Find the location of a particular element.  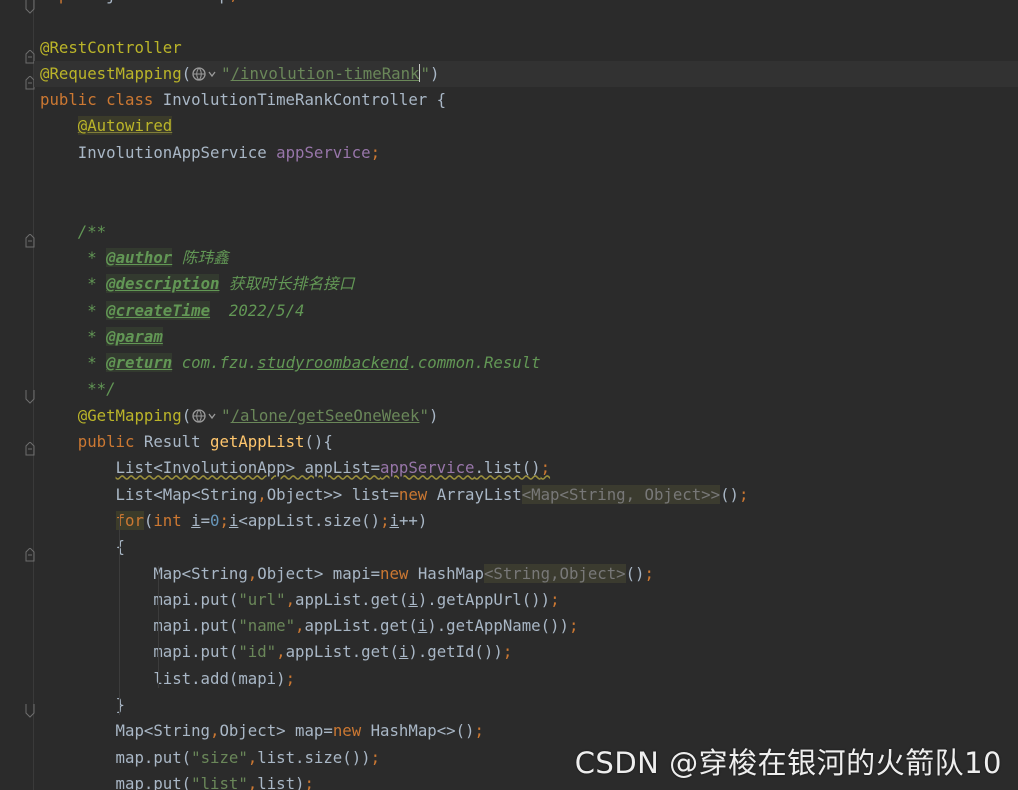

code-token: InvolutionTimeRankController { is located at coordinates (304, 100).